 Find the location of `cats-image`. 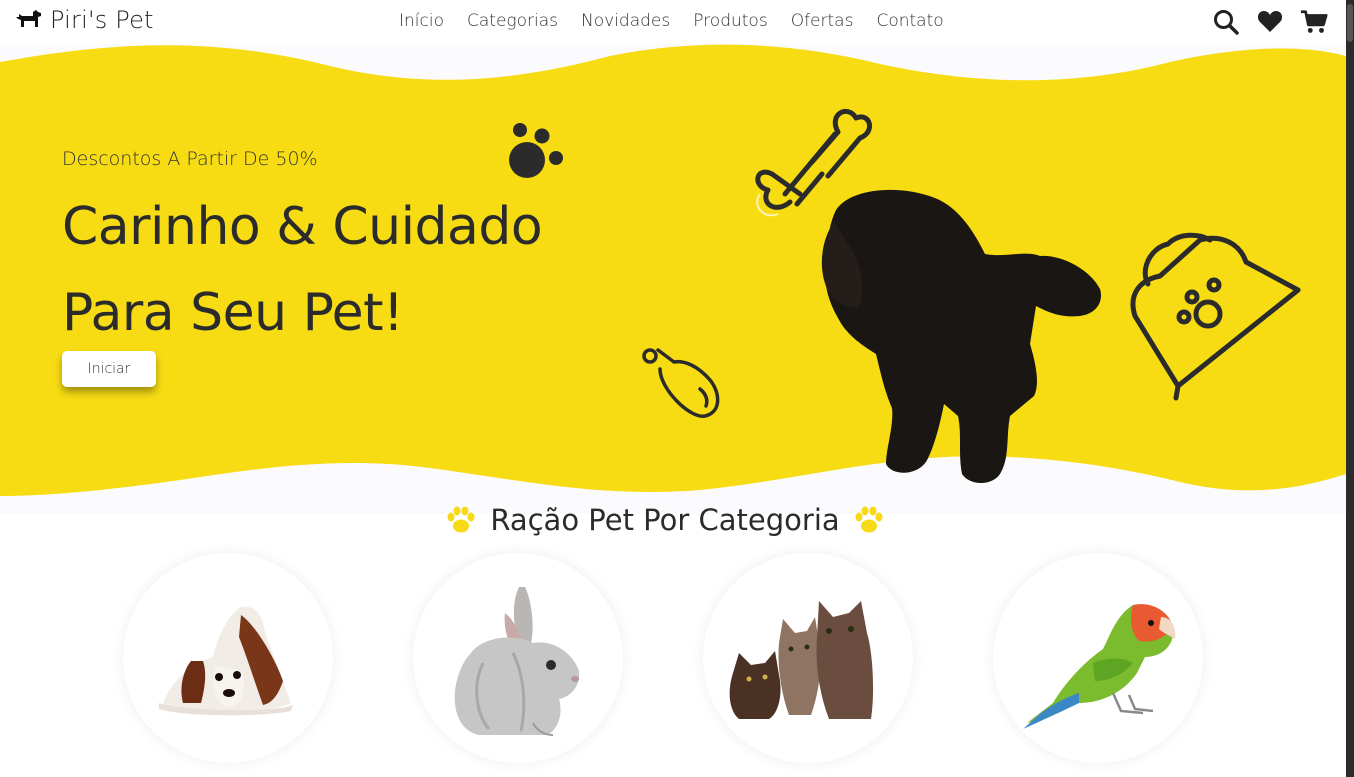

cats-image is located at coordinates (801, 660).